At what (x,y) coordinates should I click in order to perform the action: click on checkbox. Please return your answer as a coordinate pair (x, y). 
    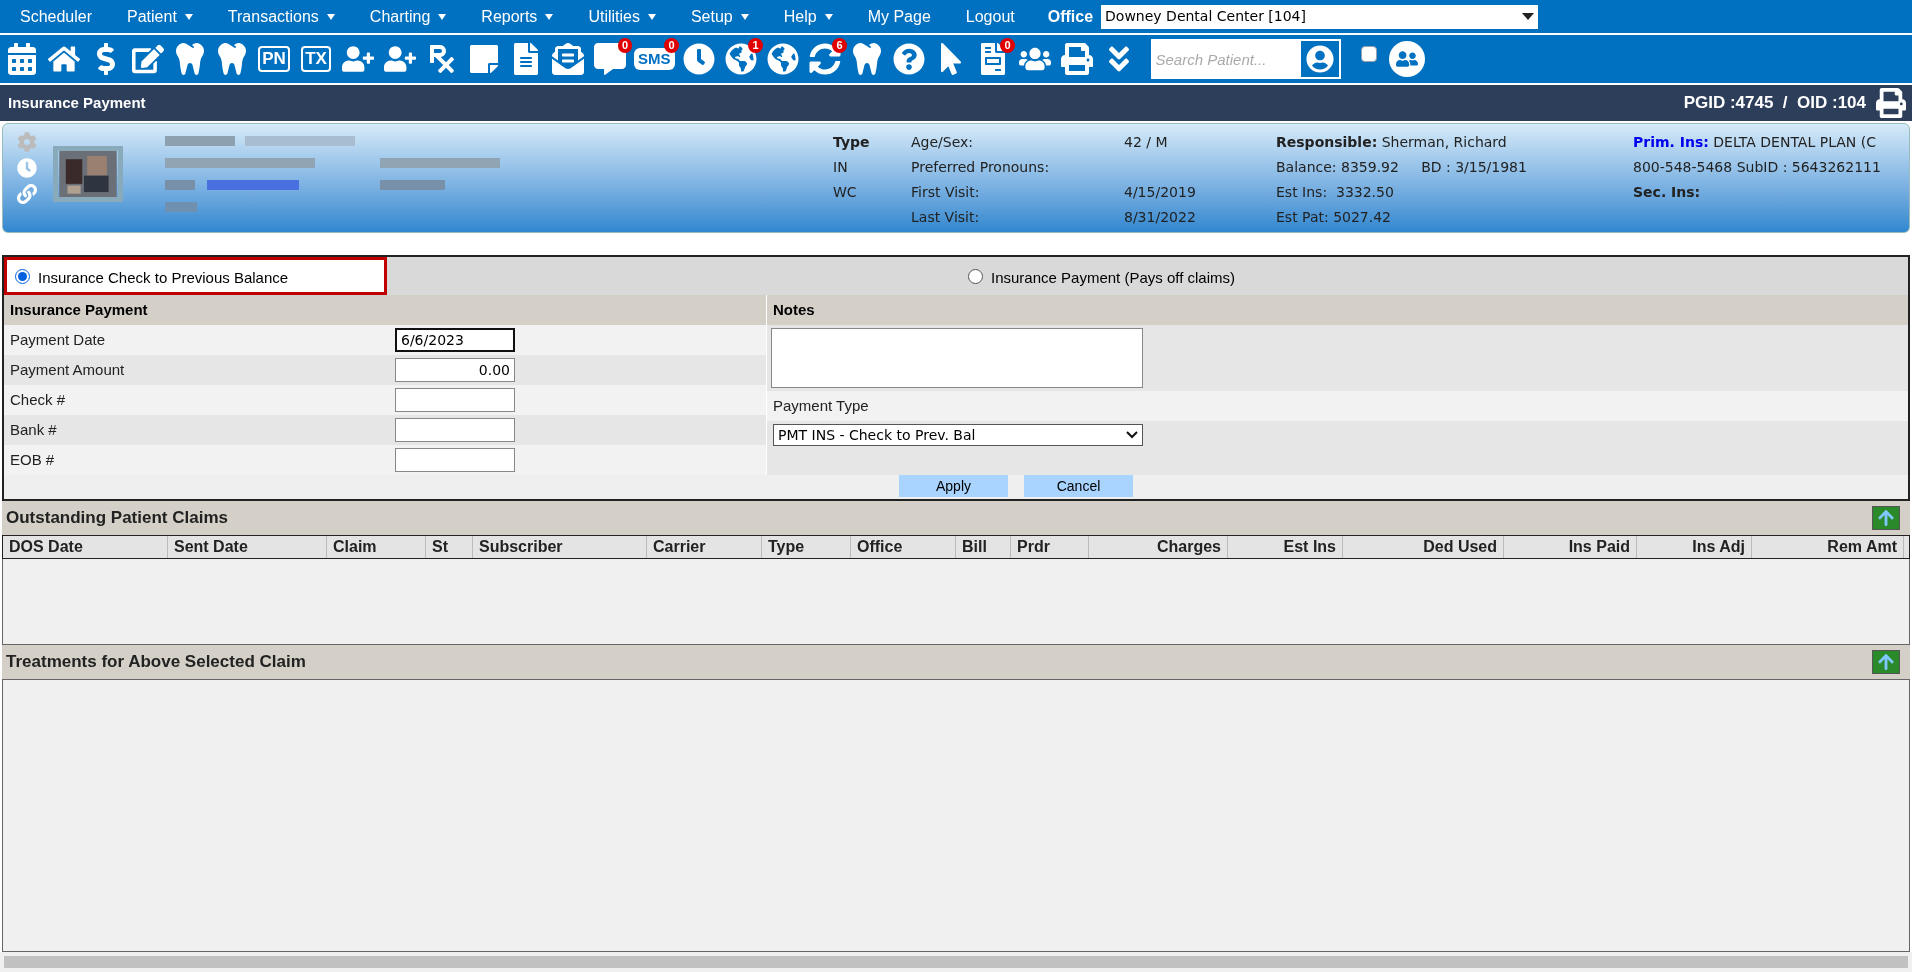
    Looking at the image, I should click on (1368, 54).